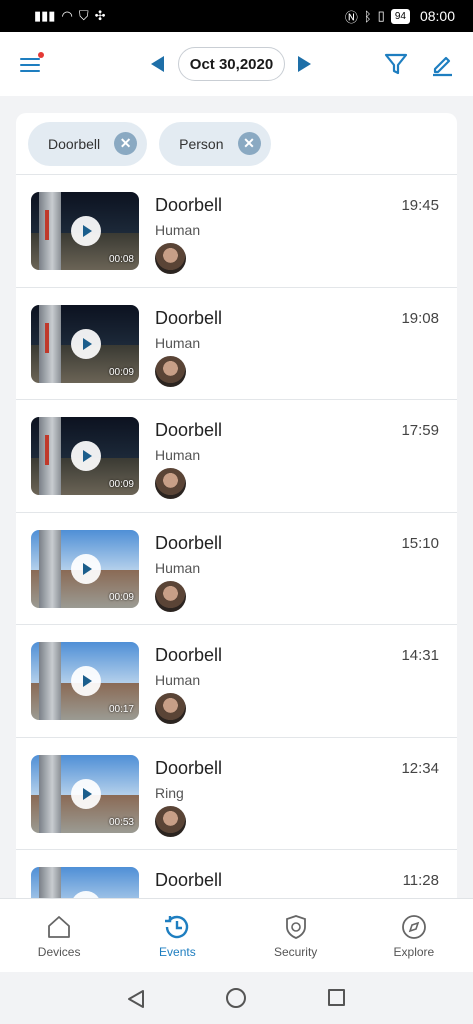  Describe the element at coordinates (236, 456) in the screenshot. I see `event-row: 00:09 Doorbell Human 17:59` at that location.